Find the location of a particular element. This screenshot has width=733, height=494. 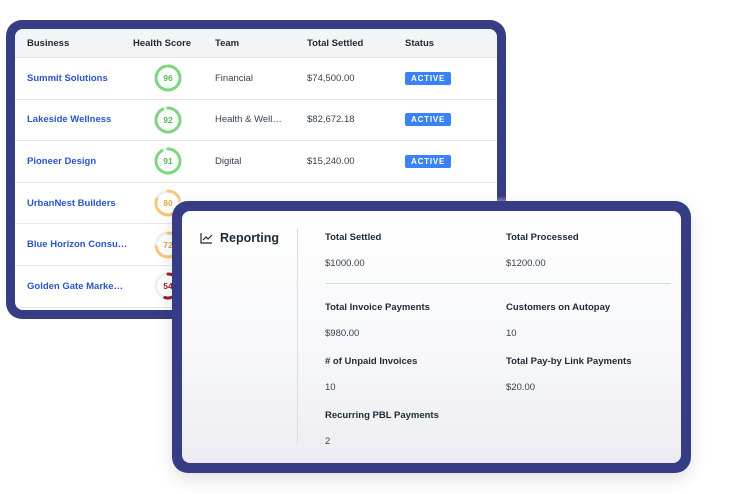

metric-pay-by-link-payments: Total Pay-by Link Payments $20.00 is located at coordinates (593, 374).